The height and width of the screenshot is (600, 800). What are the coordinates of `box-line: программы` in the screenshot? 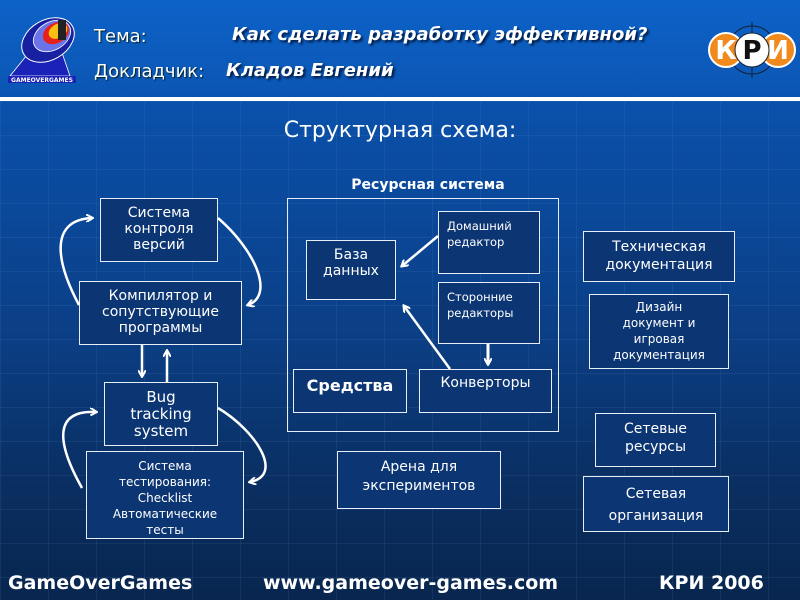 It's located at (160, 328).